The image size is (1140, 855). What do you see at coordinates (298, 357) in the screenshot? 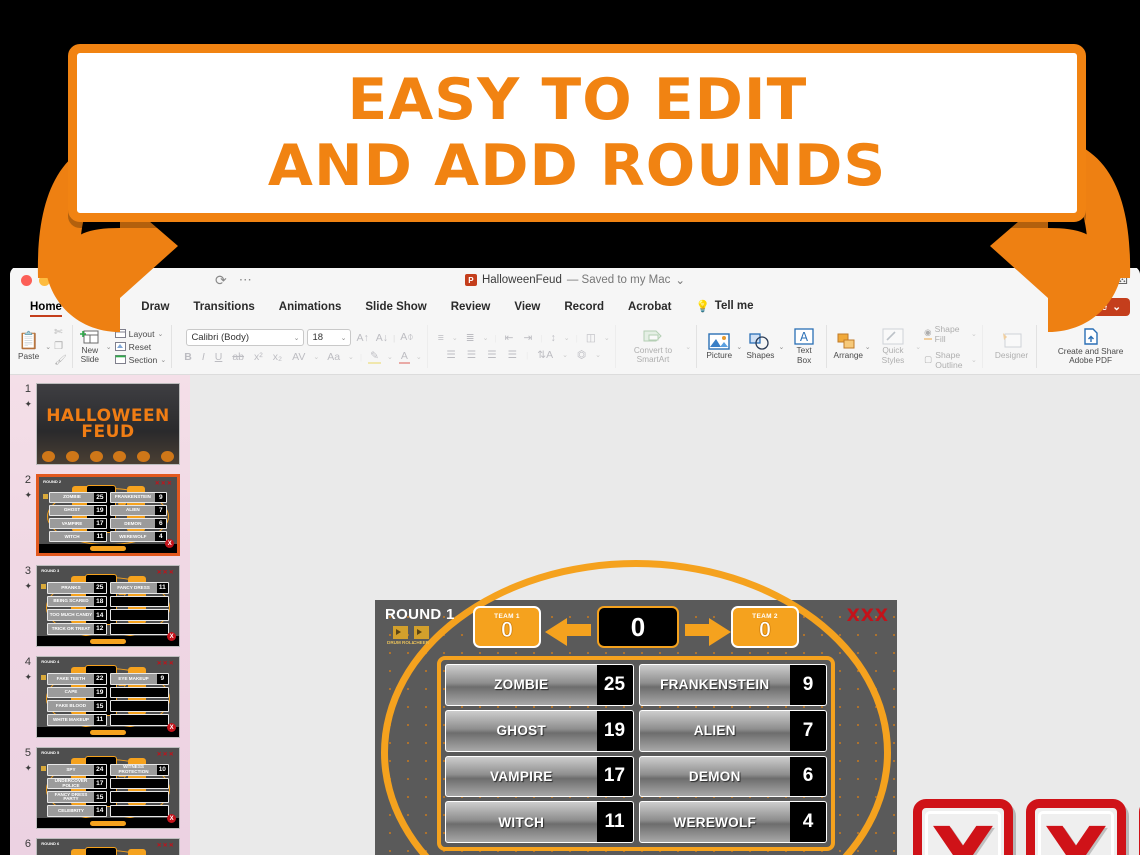
I see `character-spacing-button: AV` at bounding box center [298, 357].